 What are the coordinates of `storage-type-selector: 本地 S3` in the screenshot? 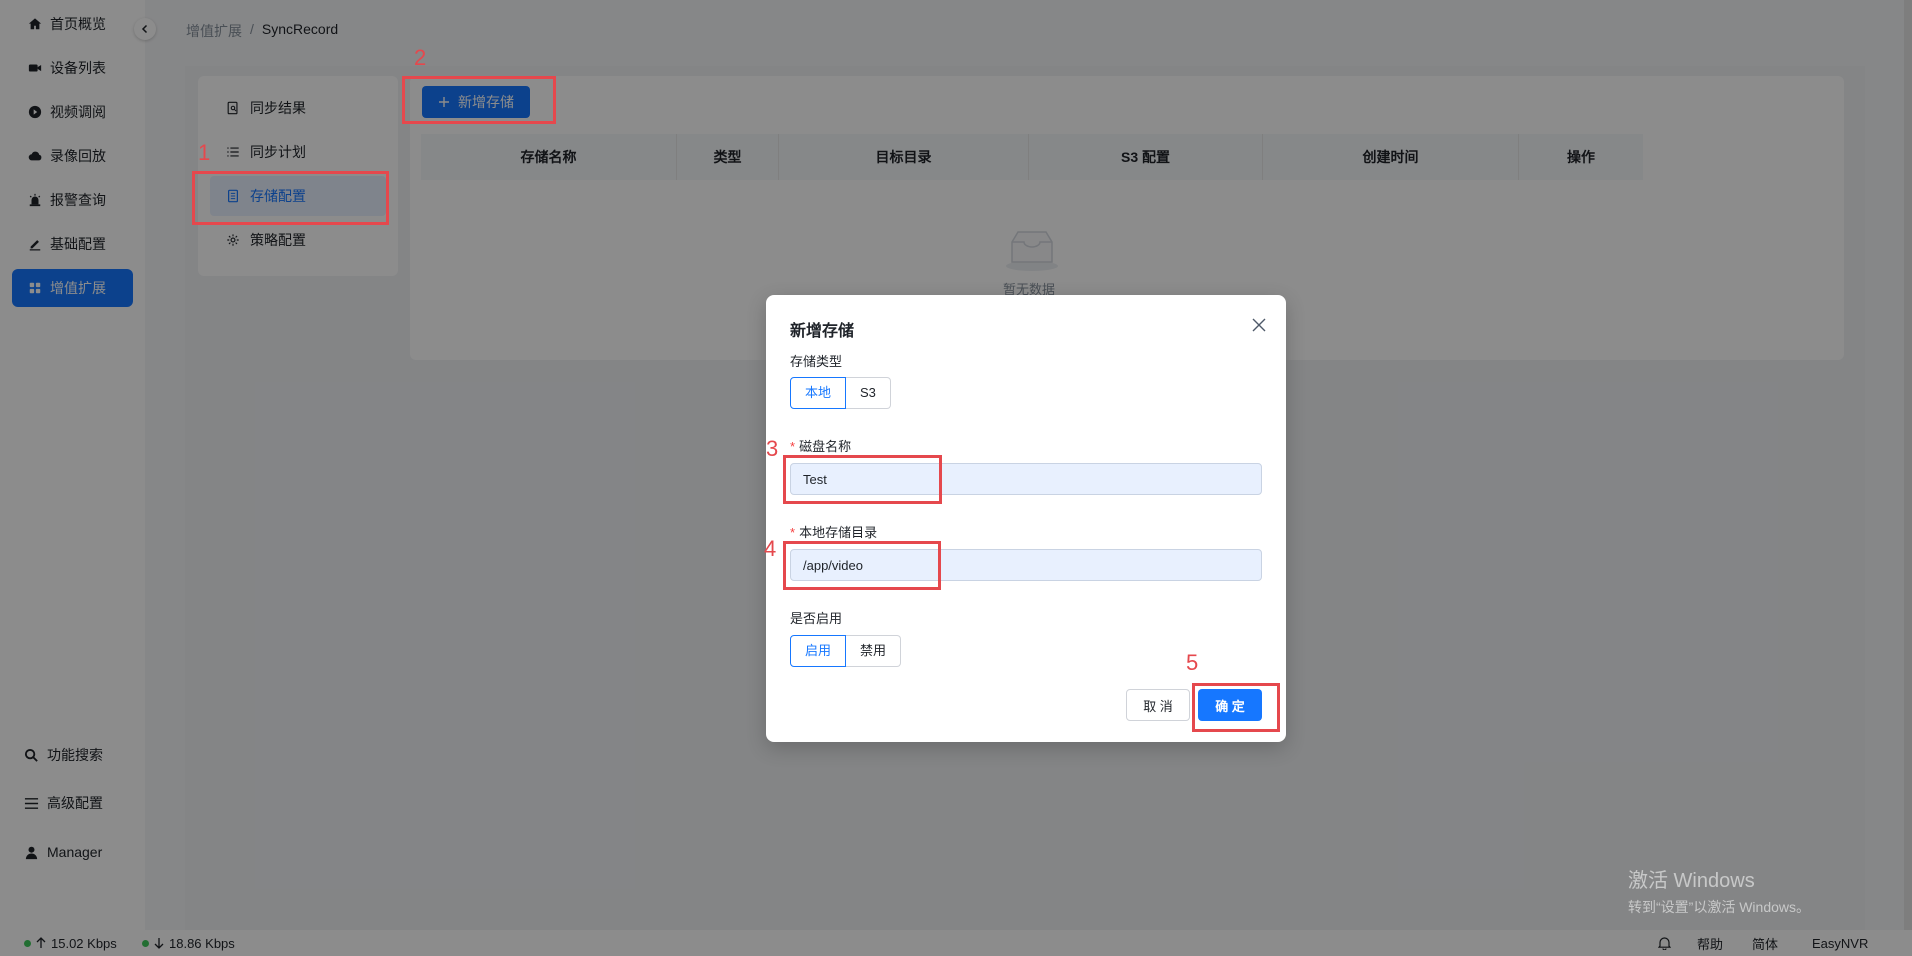 It's located at (840, 393).